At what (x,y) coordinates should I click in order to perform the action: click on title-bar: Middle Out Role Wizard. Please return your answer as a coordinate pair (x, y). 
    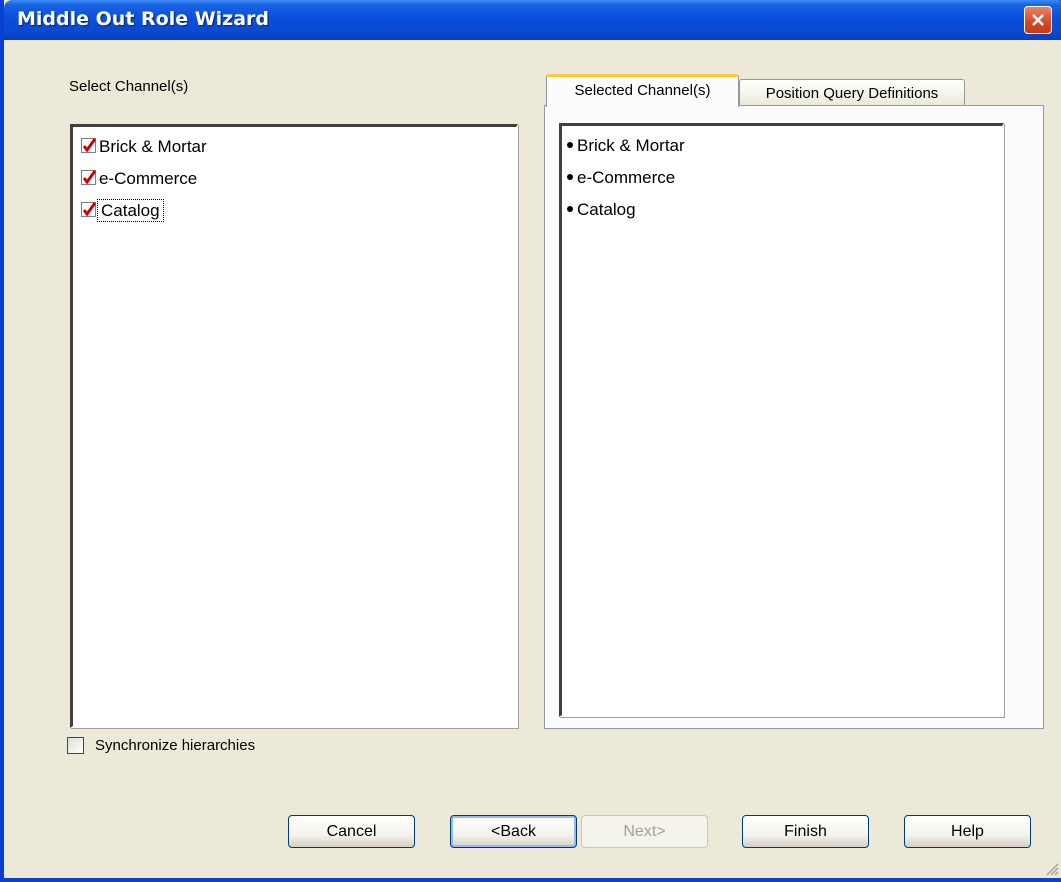
    Looking at the image, I should click on (532, 20).